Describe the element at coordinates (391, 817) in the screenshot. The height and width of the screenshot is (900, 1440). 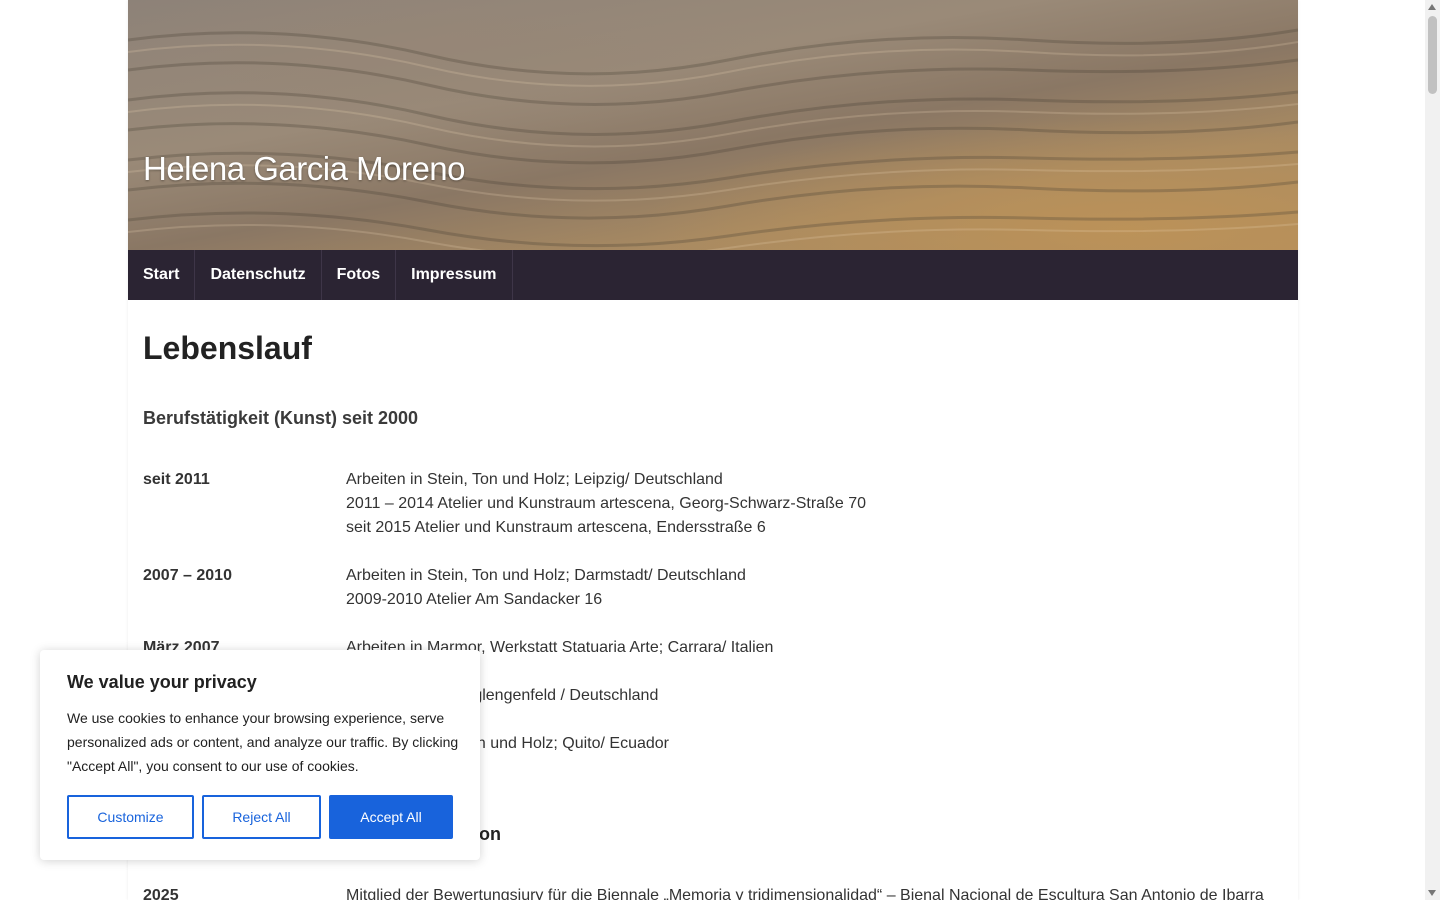
I see `accept-all-button: Accept All` at that location.